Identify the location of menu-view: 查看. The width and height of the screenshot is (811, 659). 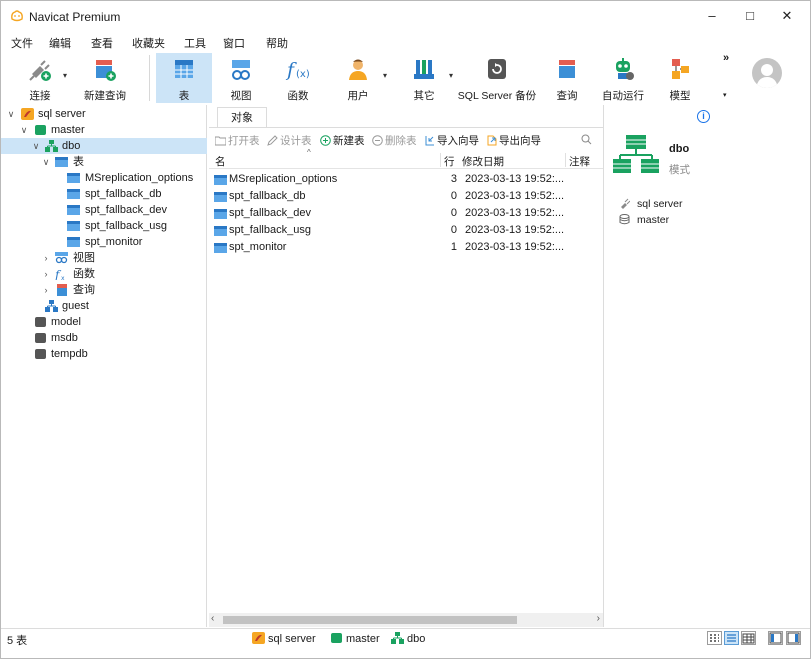
(102, 43).